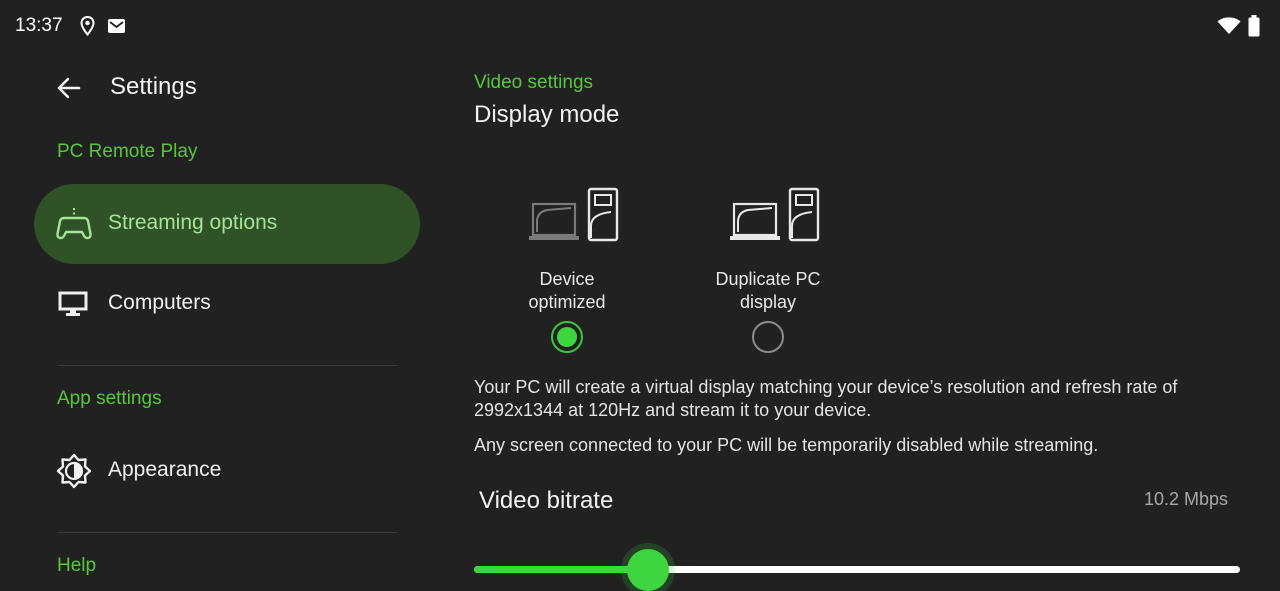  I want to click on display-mode-duplicate-pc-display: Duplicate PC display, so click(768, 270).